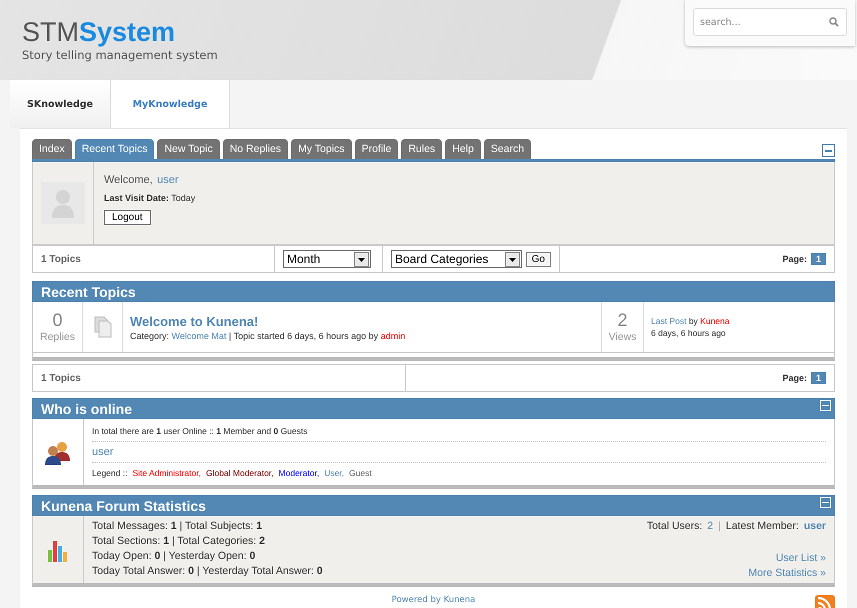 This screenshot has height=608, width=857. Describe the element at coordinates (174, 556) in the screenshot. I see `stat-line: Today Open: 0 | Yesterday Open: 0` at that location.